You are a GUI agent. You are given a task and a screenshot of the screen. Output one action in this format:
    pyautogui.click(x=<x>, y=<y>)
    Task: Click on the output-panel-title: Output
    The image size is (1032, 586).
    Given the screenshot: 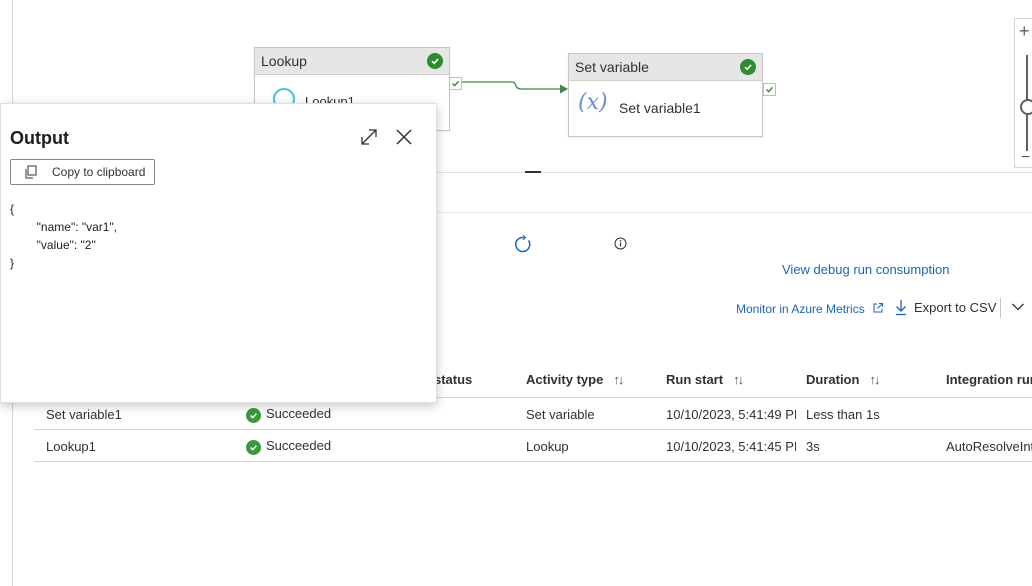 What is the action you would take?
    pyautogui.click(x=39, y=138)
    